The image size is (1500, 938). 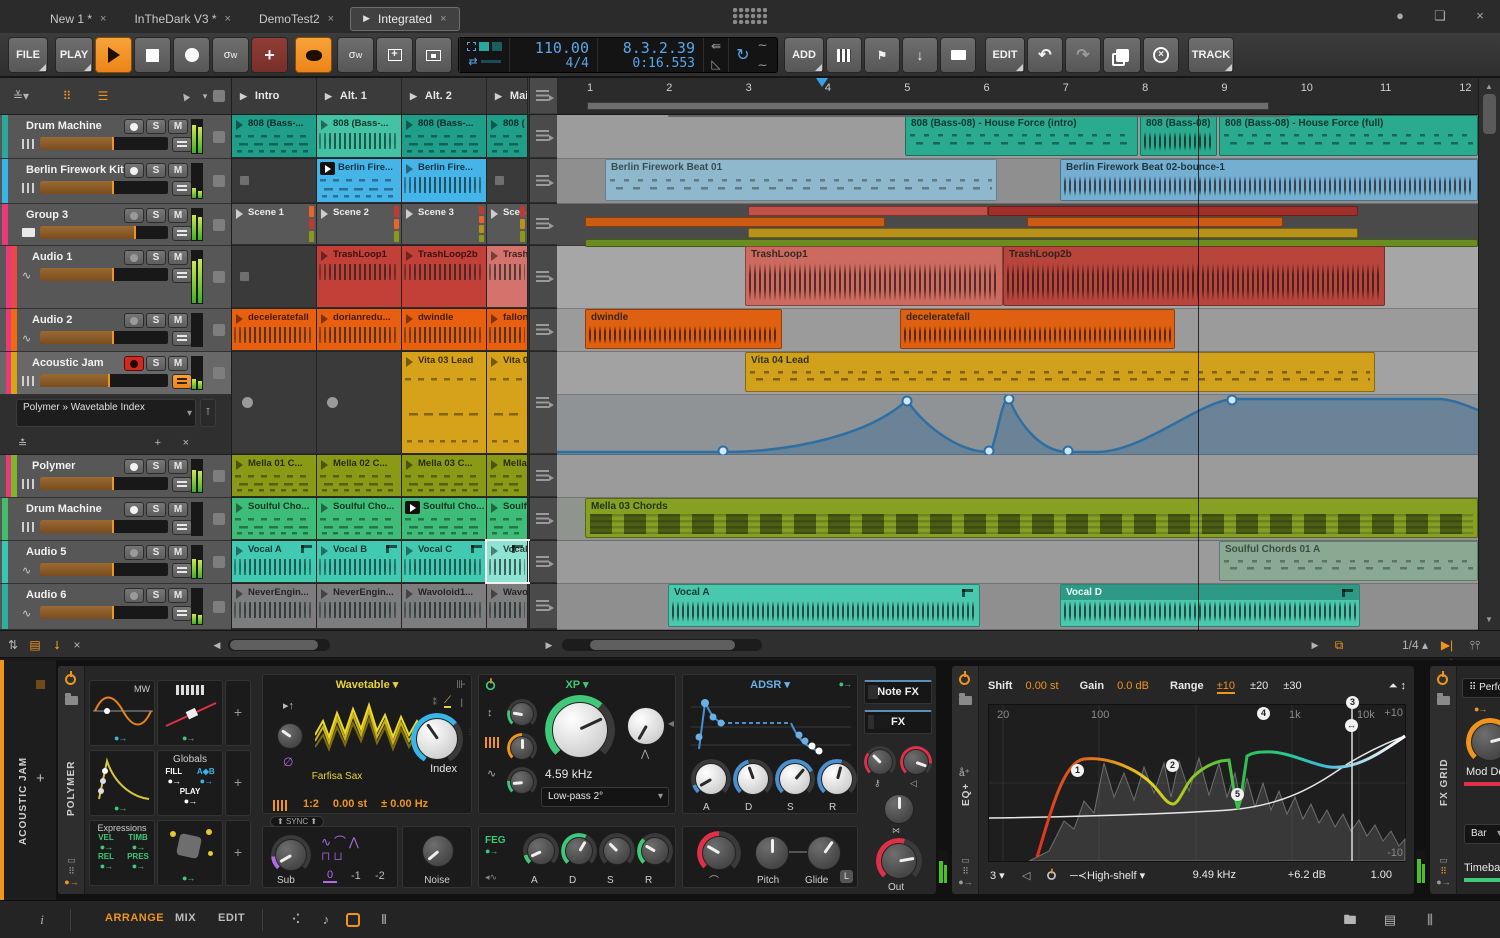 What do you see at coordinates (1161, 55) in the screenshot?
I see `delete-button: ×` at bounding box center [1161, 55].